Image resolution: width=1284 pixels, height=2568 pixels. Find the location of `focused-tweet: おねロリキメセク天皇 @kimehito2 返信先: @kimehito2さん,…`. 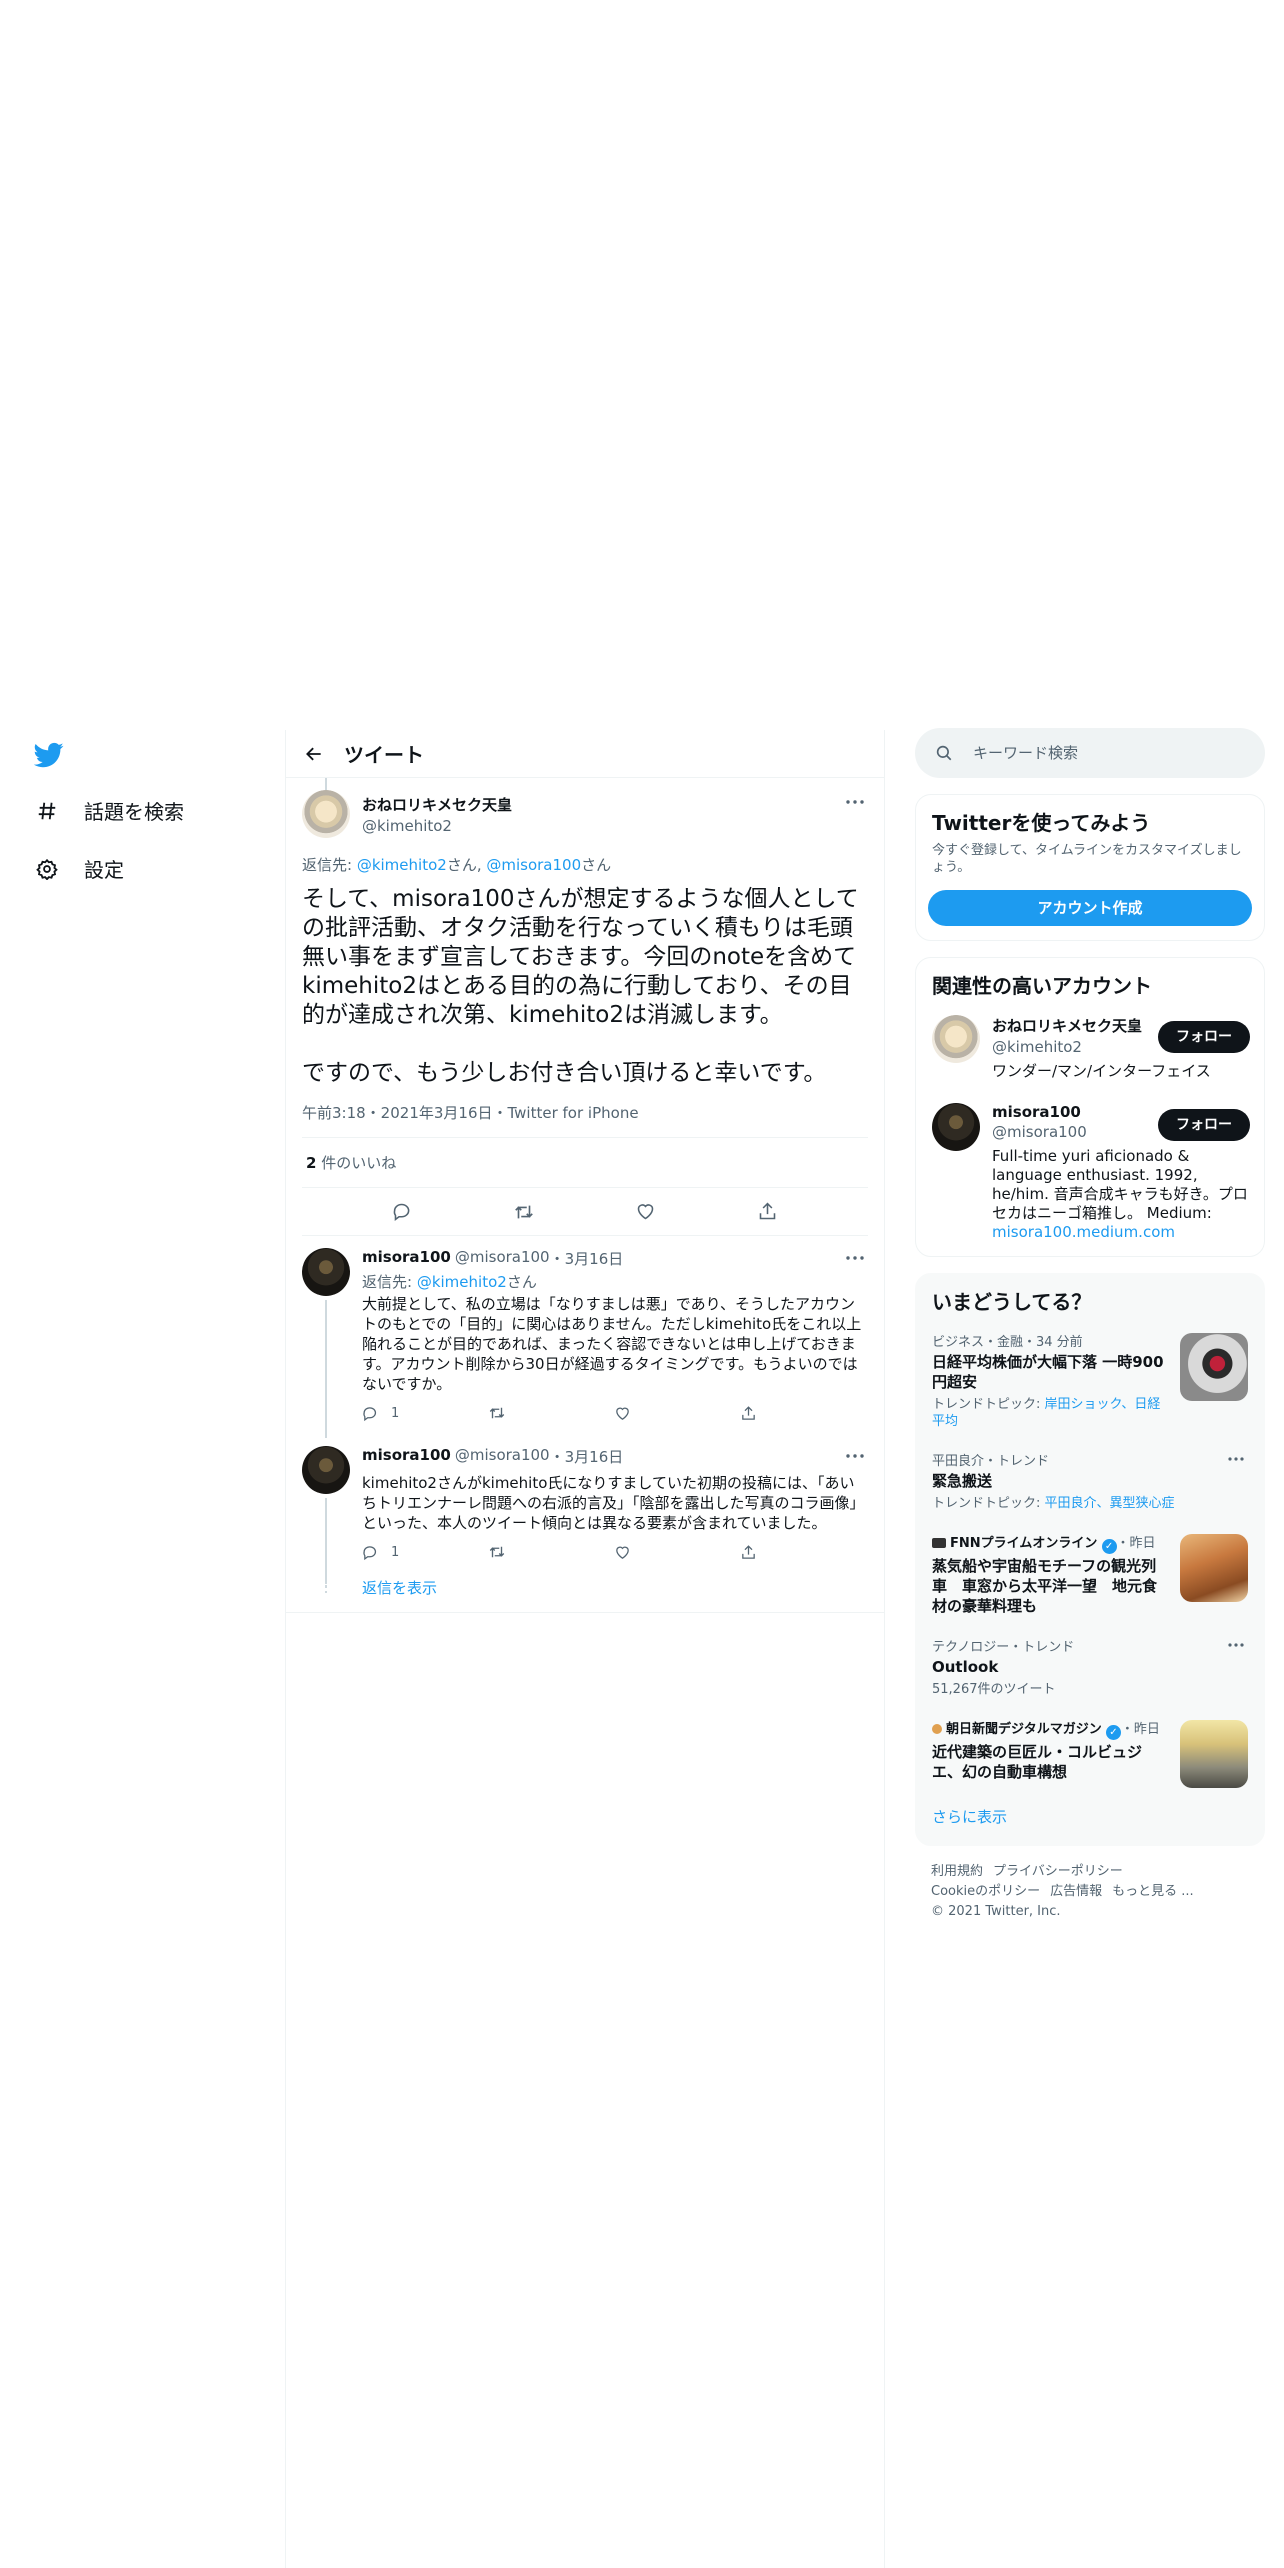

focused-tweet: おねロリキメセク天皇 @kimehito2 返信先: @kimehito2さん,… is located at coordinates (585, 1007).